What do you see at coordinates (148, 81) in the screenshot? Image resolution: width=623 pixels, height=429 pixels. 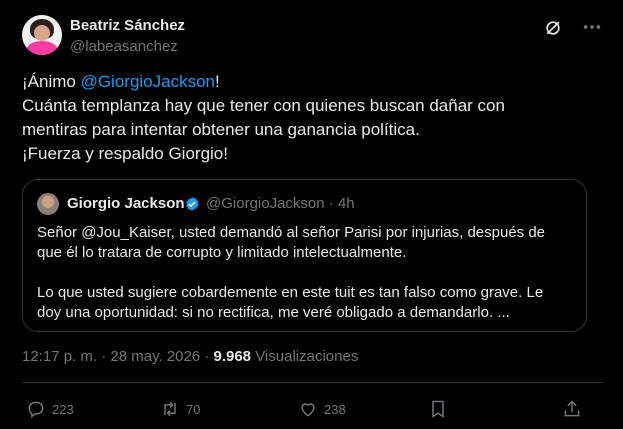 I see `mention-link: @GiorgioJackson` at bounding box center [148, 81].